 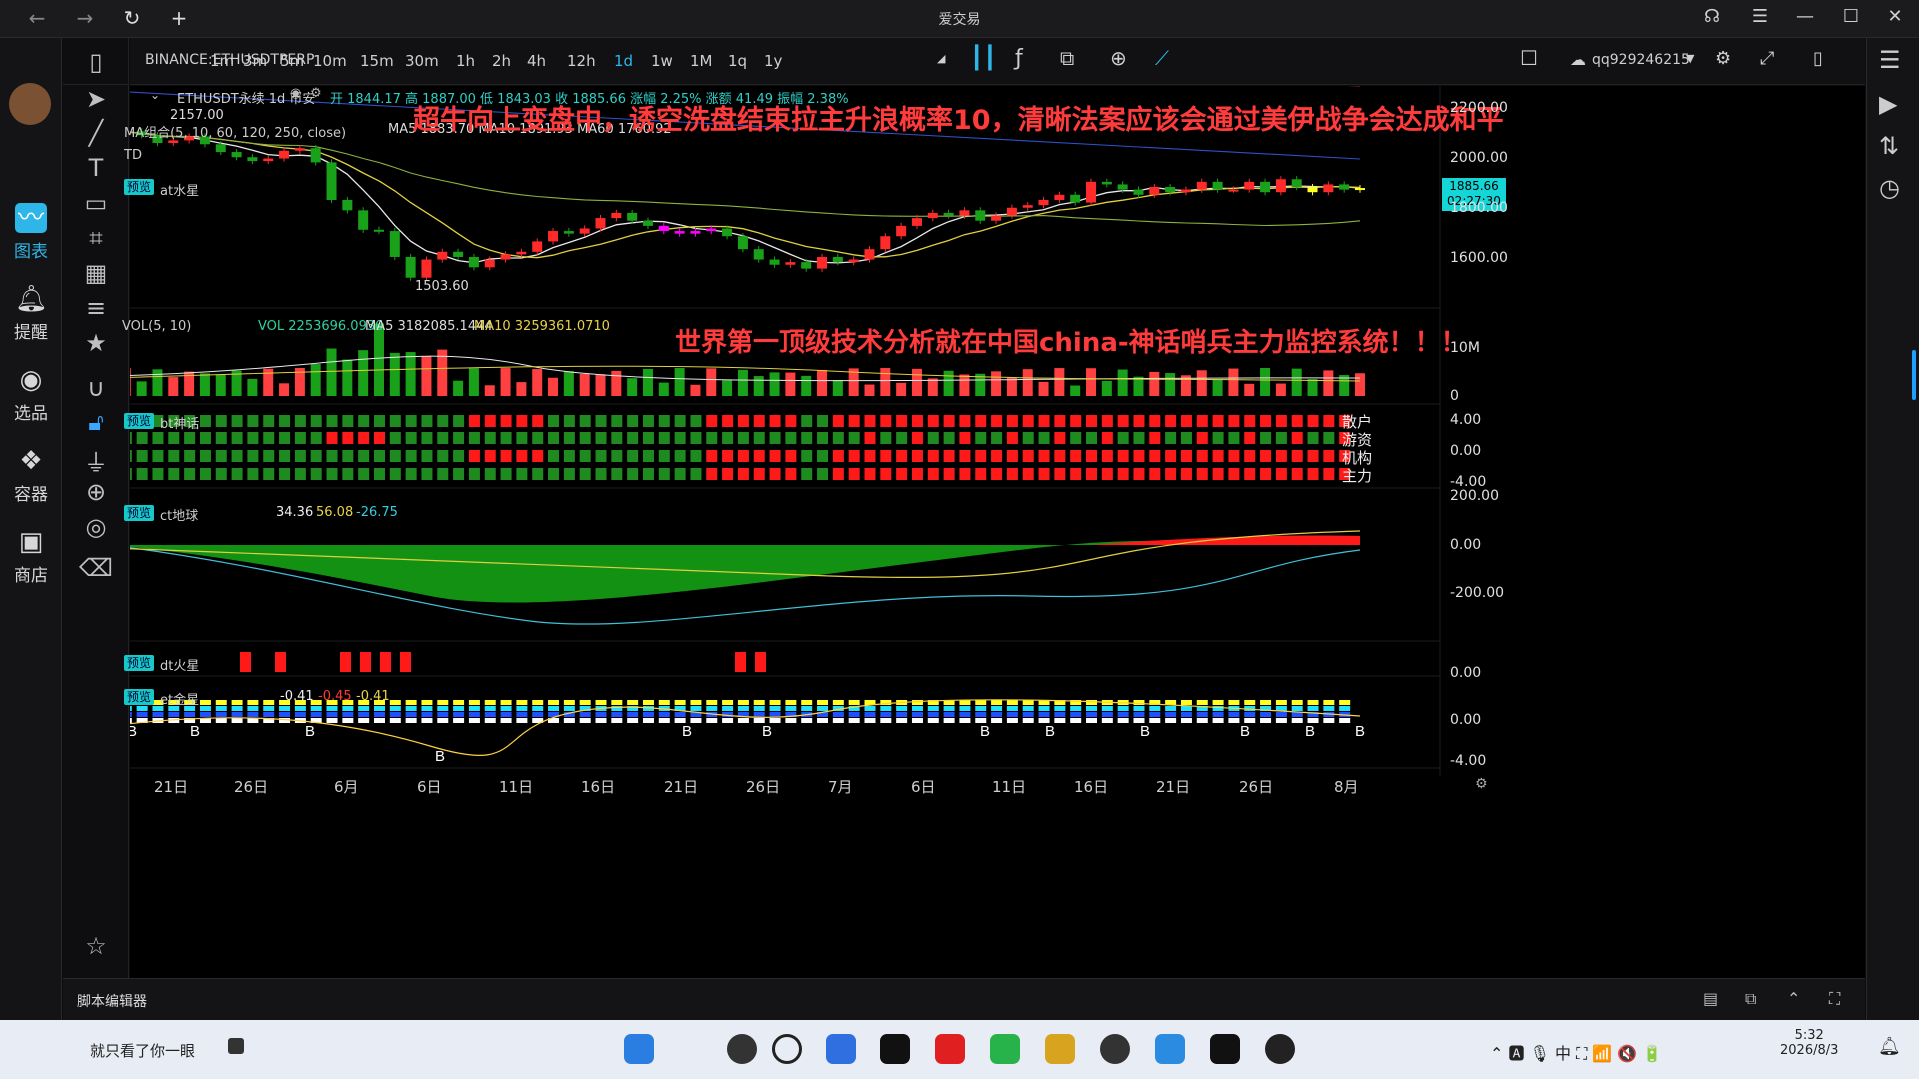 I want to click on nav-alerts: 🔔︎ 提醒, so click(x=31, y=313).